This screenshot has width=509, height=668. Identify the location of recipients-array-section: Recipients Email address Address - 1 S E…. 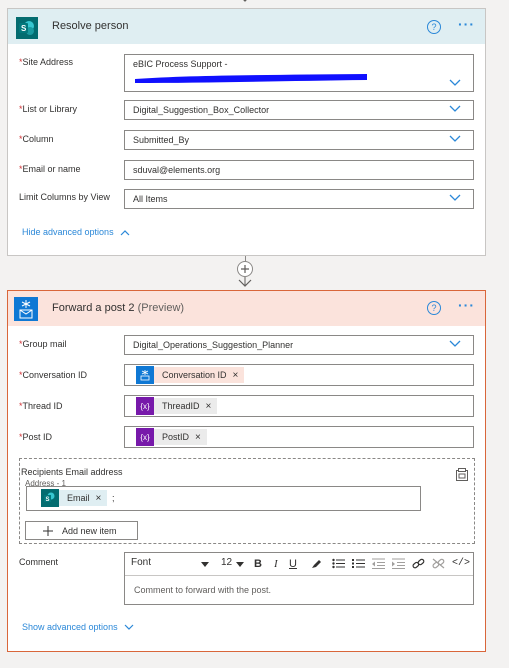
(247, 501).